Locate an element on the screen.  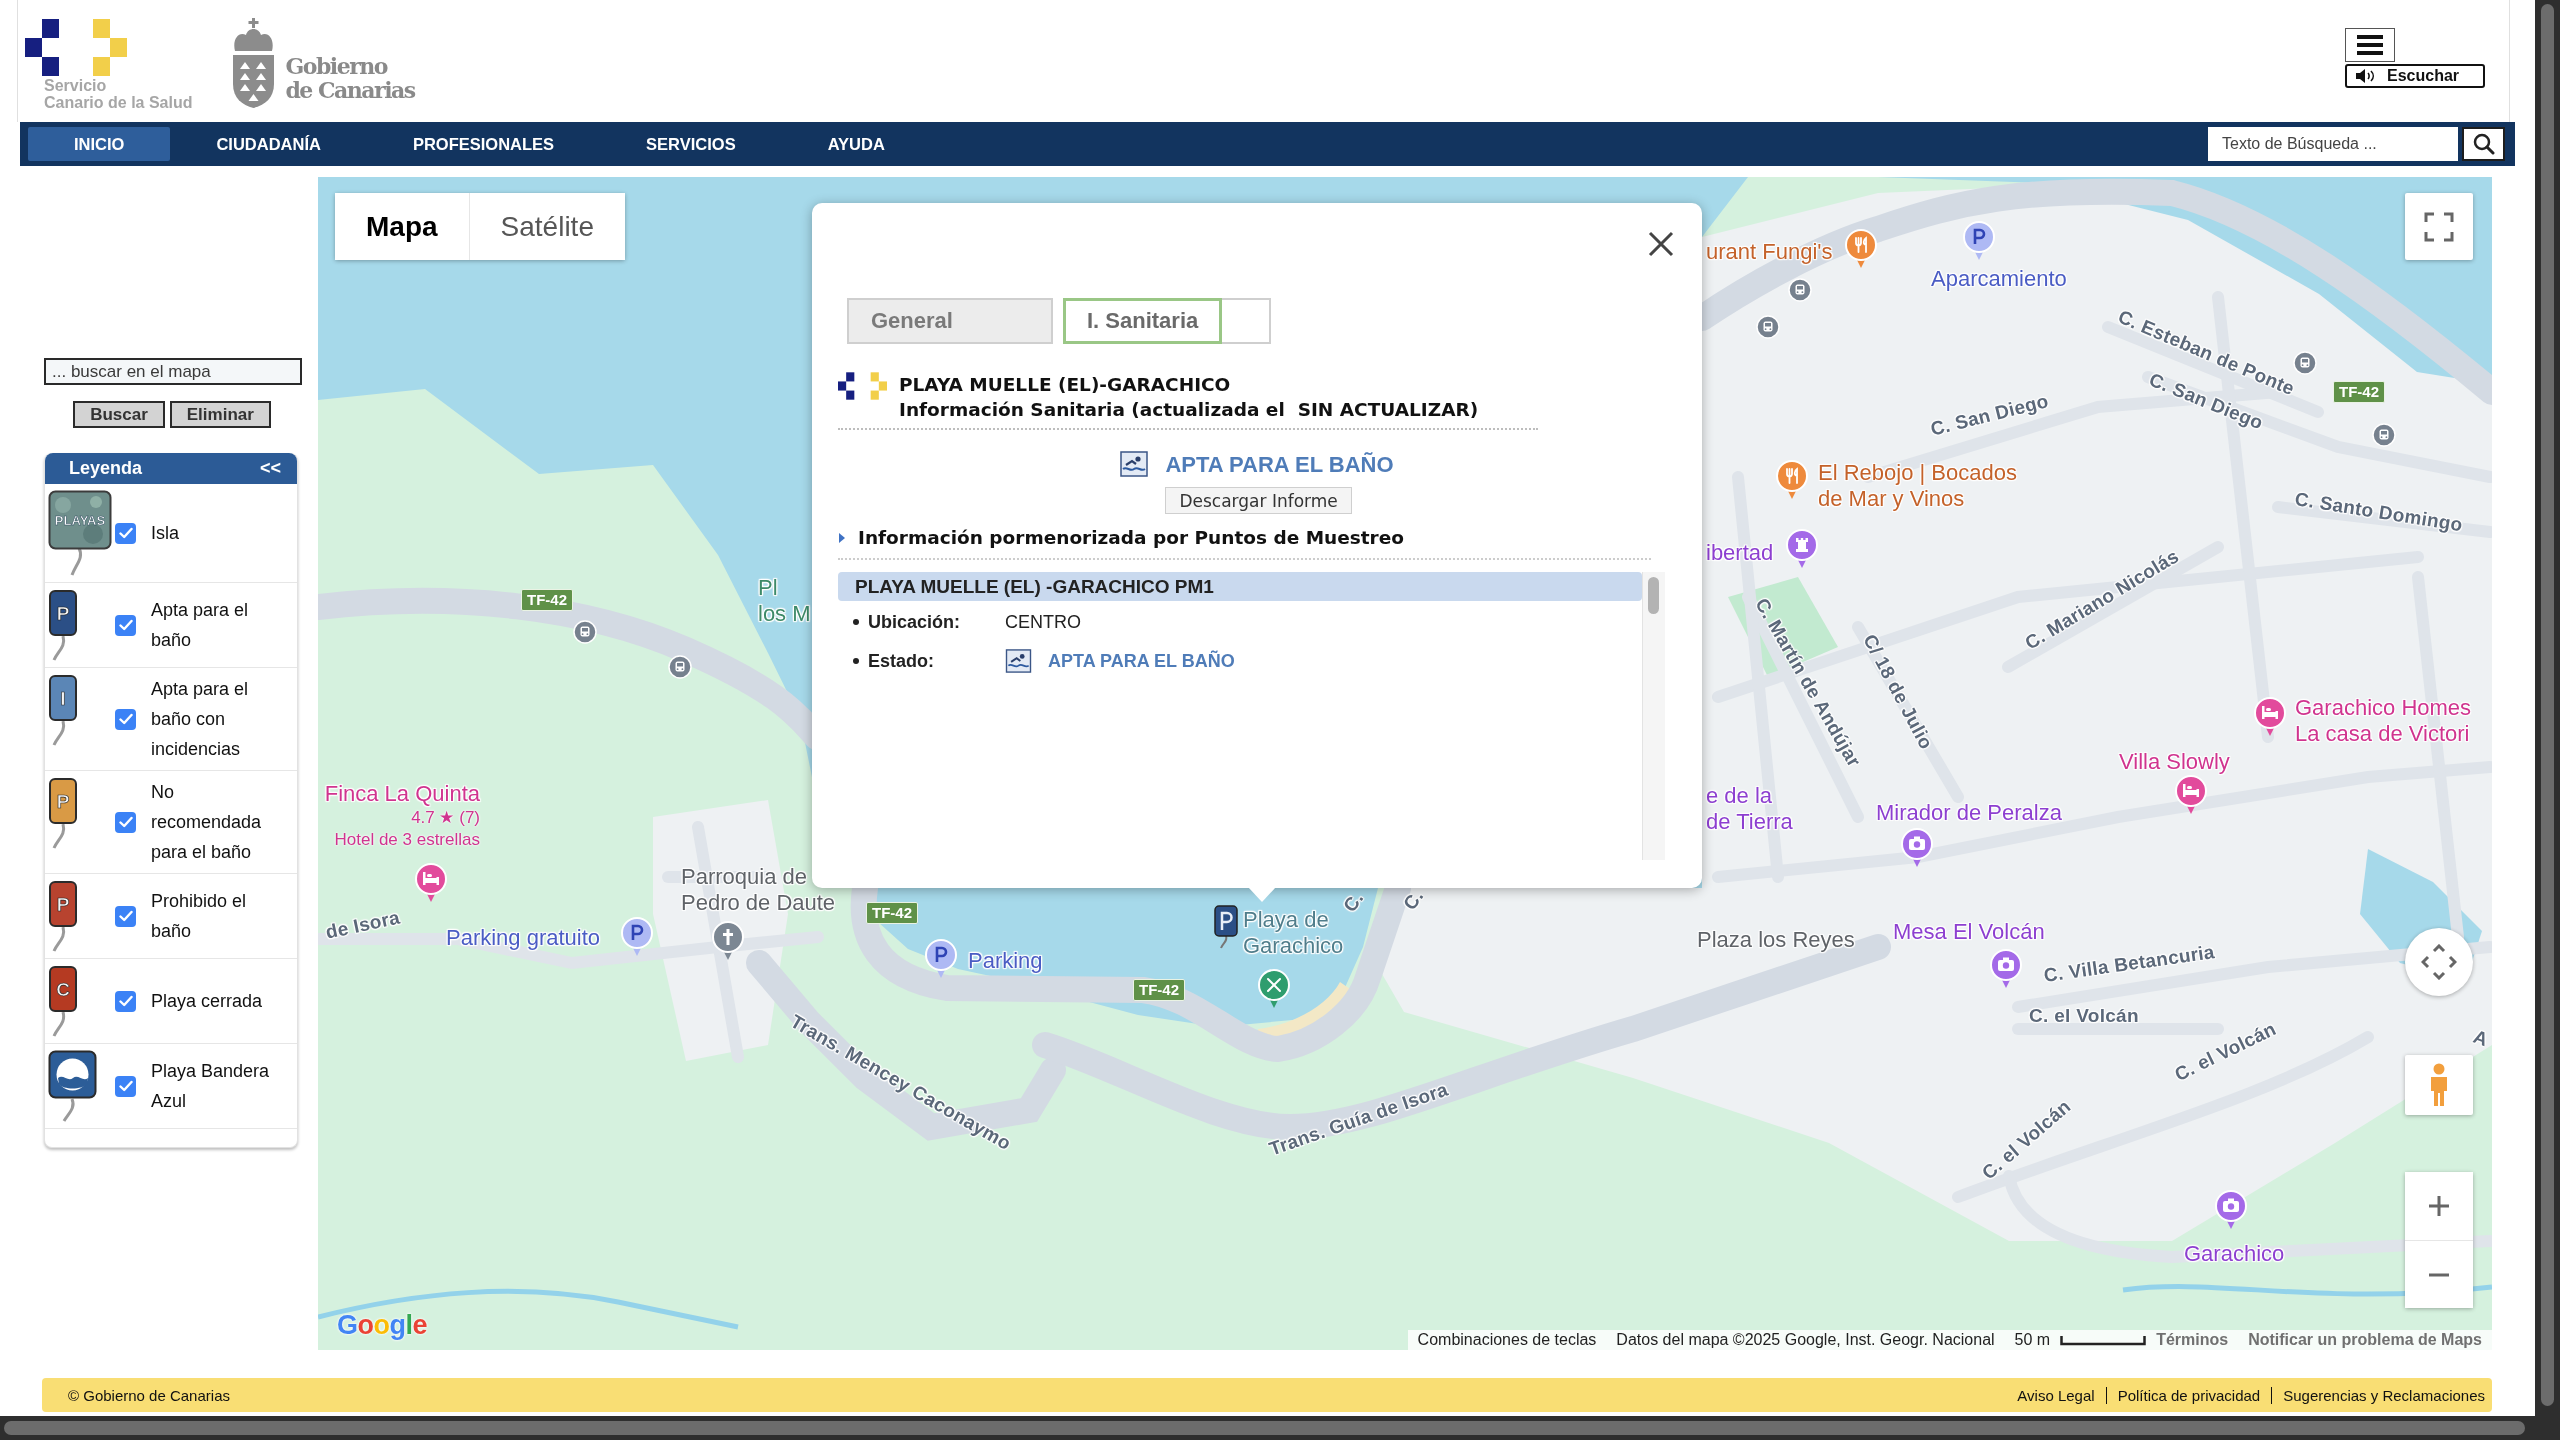
street-label: C. Villa Betancuria is located at coordinates (2129, 964).